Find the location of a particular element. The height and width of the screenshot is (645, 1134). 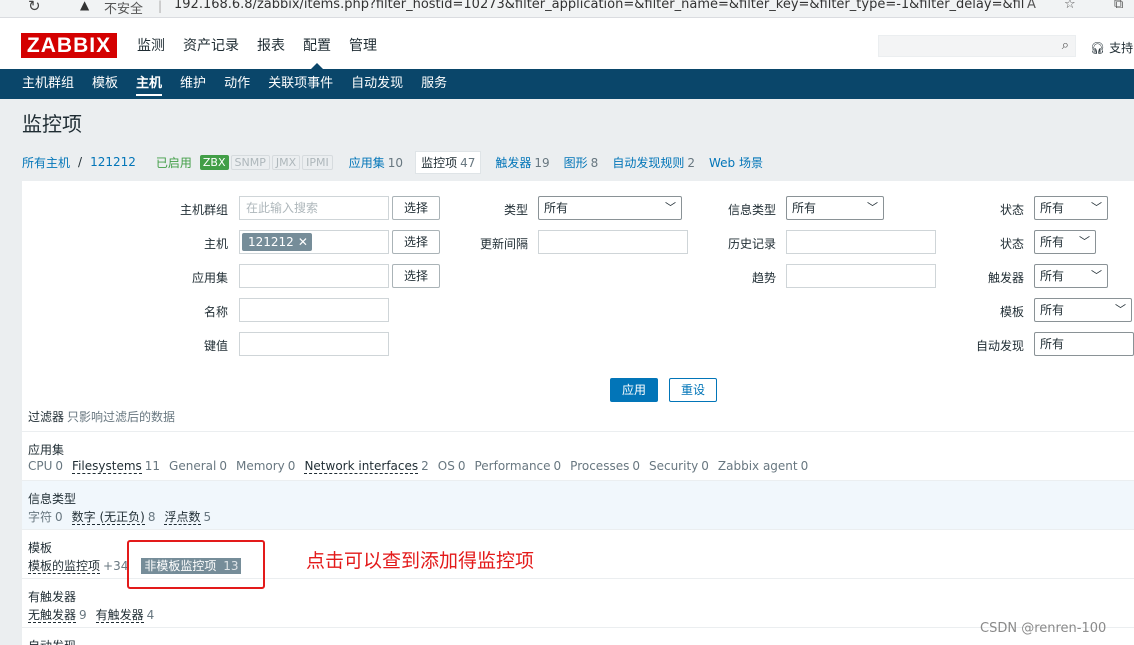

subfilter-item: Network interfaces 2 is located at coordinates (366, 466).